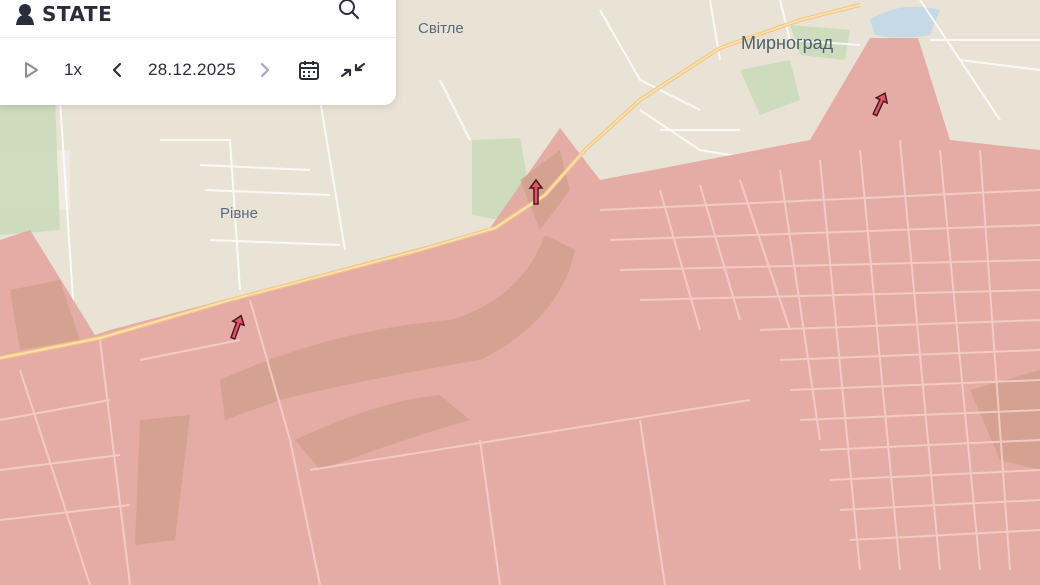 The height and width of the screenshot is (585, 1040). I want to click on brand-text: STATE, so click(77, 14).